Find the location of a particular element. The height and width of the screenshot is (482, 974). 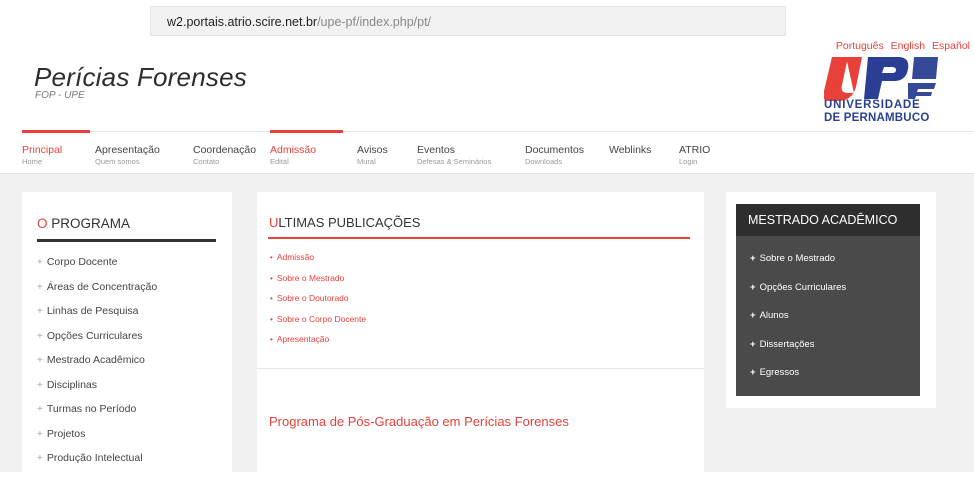

publication-link: • Sobre o Doutorado is located at coordinates (318, 303).